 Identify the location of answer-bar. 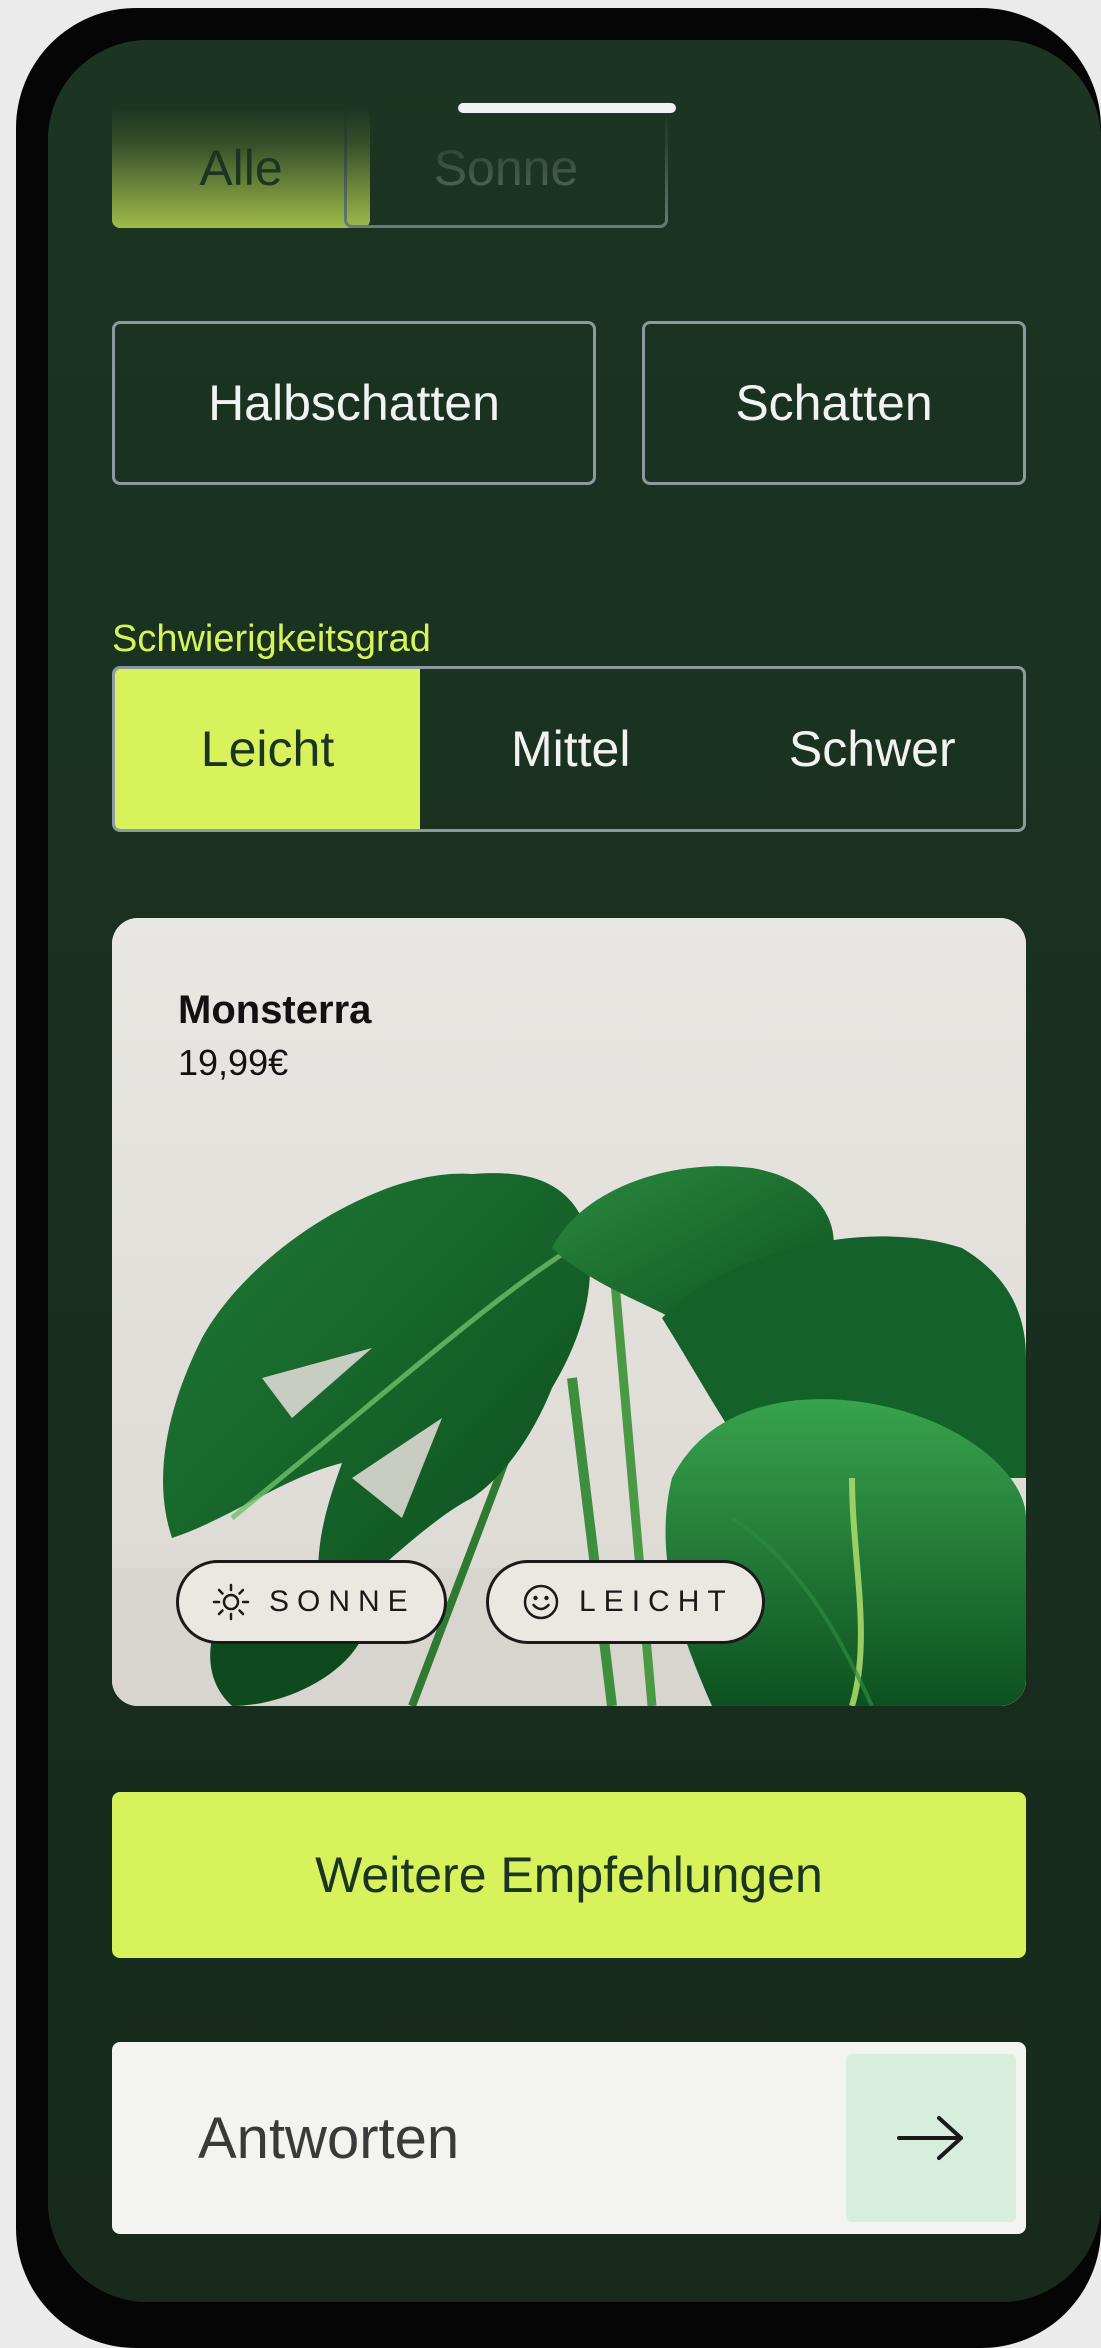
(569, 2138).